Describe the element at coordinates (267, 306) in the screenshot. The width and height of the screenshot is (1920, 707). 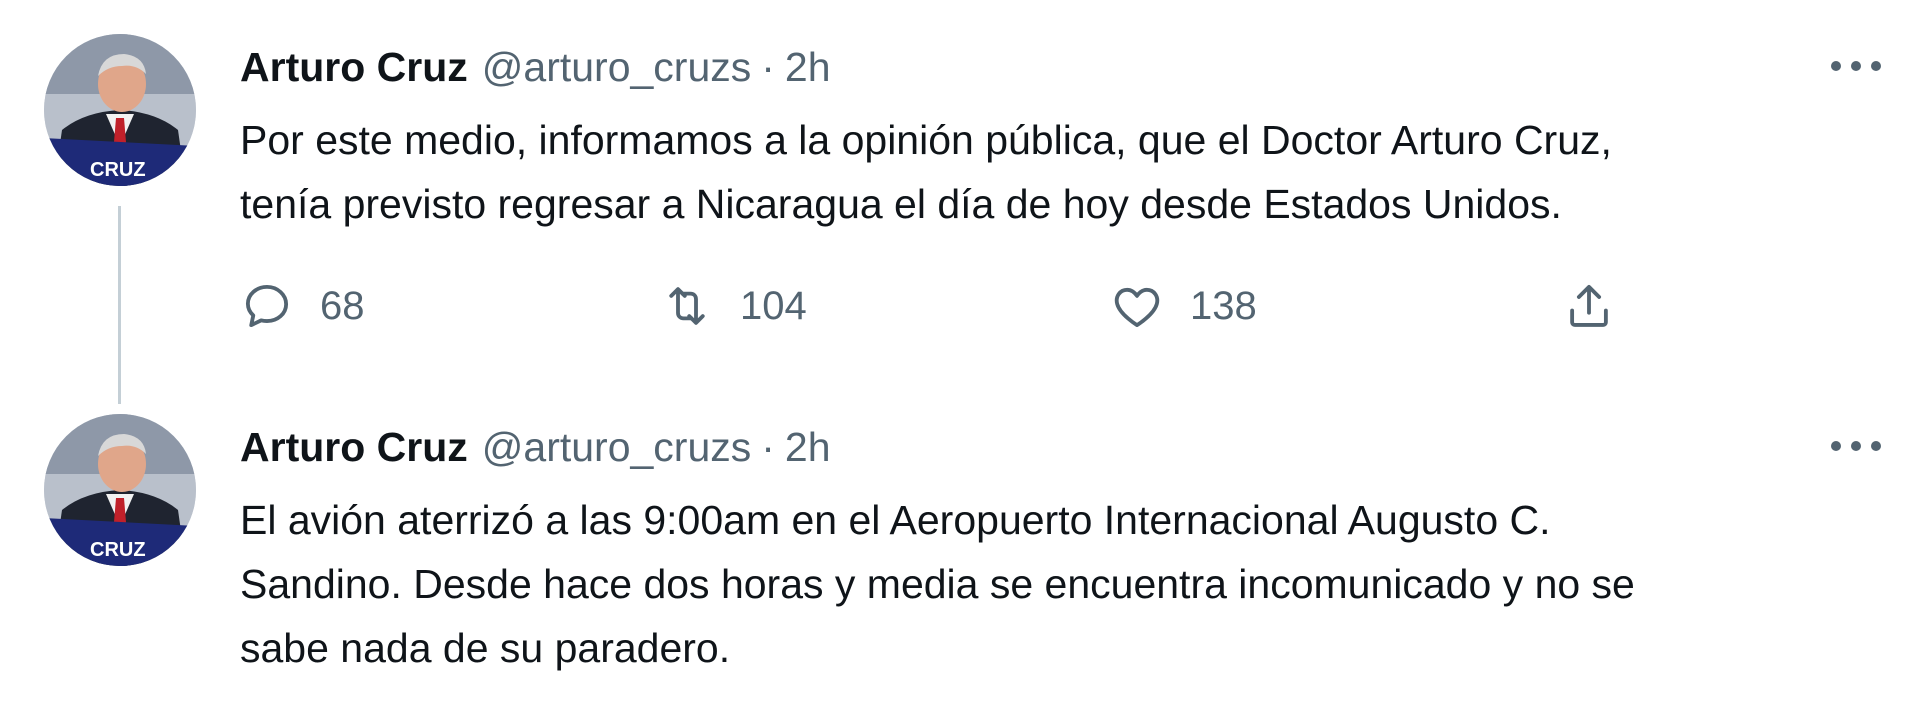
I see `reply-bubble-icon` at that location.